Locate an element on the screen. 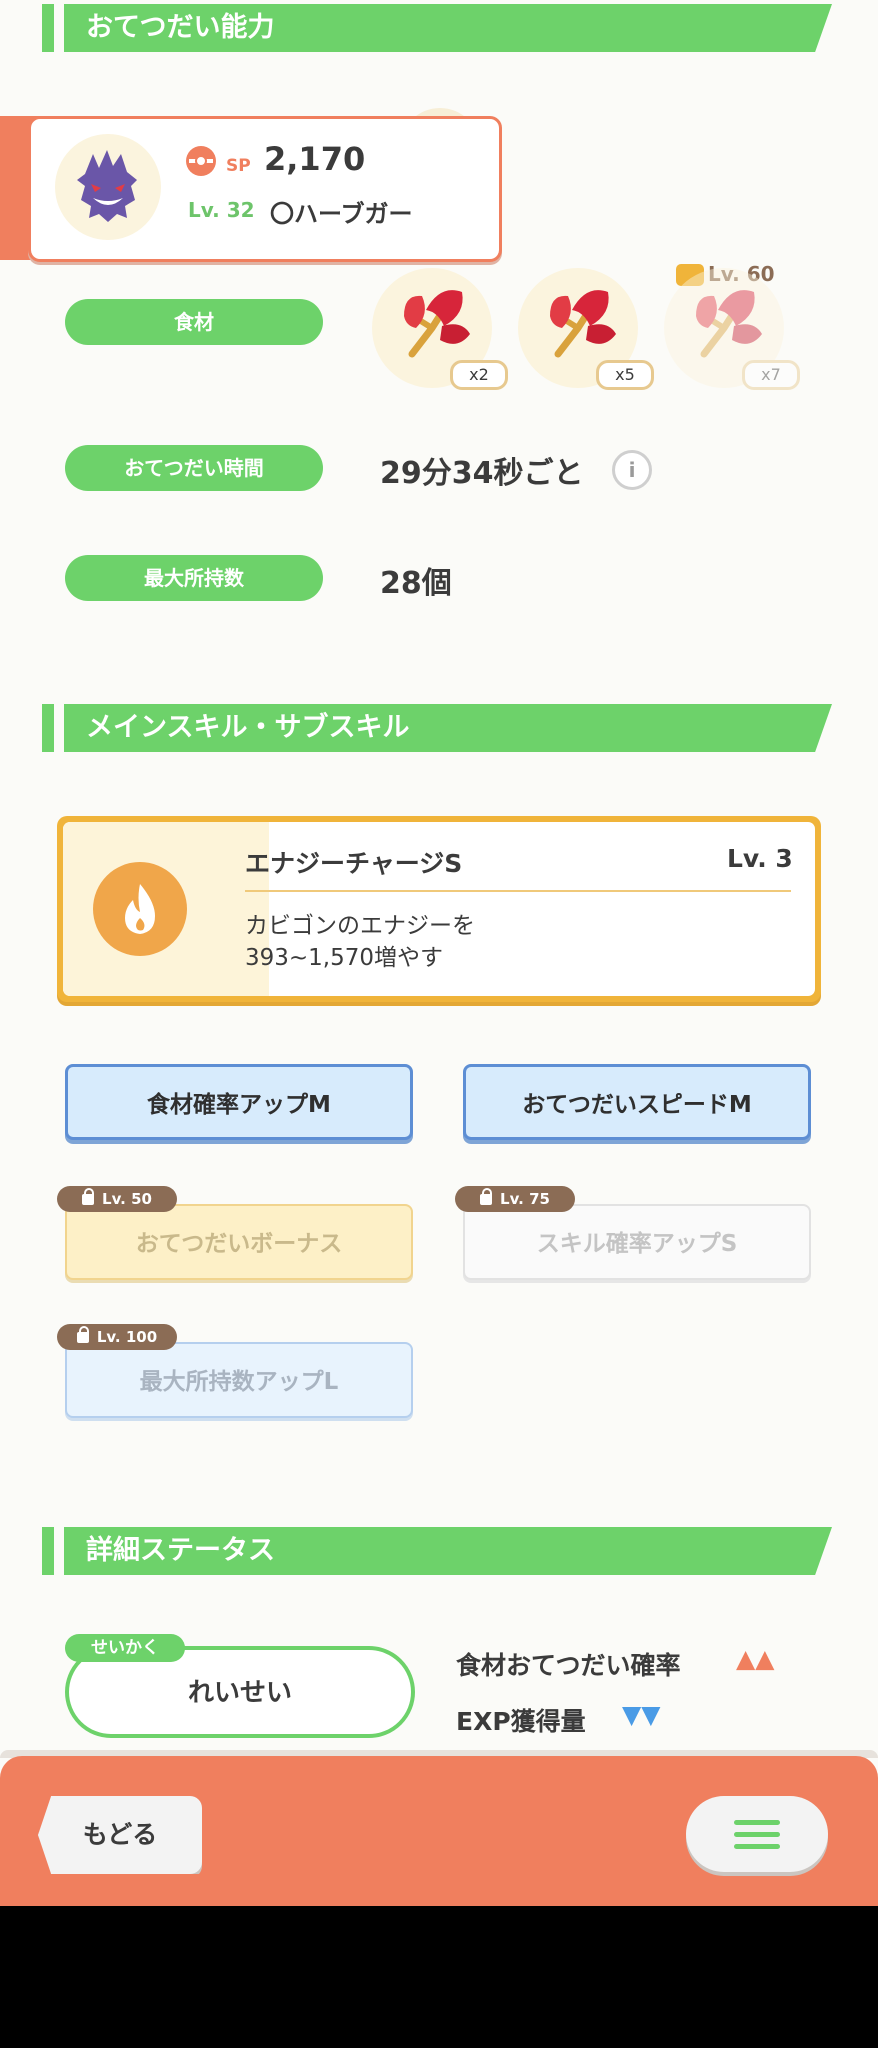  ingredient-qty: x2 is located at coordinates (479, 375).